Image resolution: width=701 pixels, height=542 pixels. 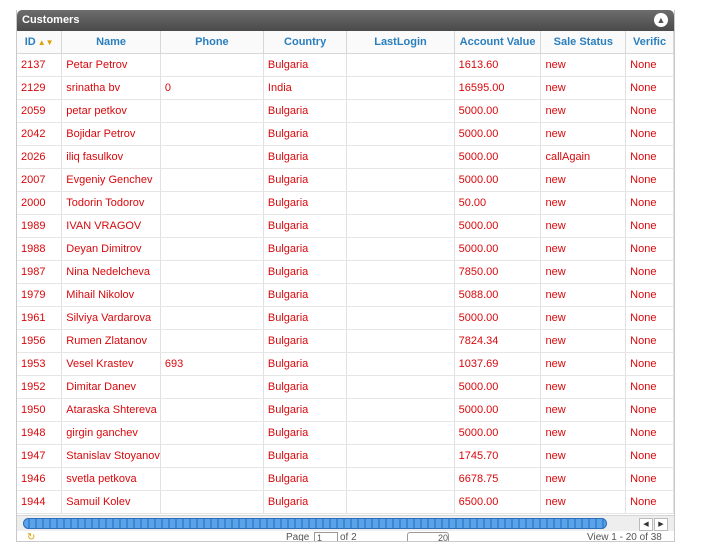 I want to click on scrollbar-thumb, so click(x=315, y=523).